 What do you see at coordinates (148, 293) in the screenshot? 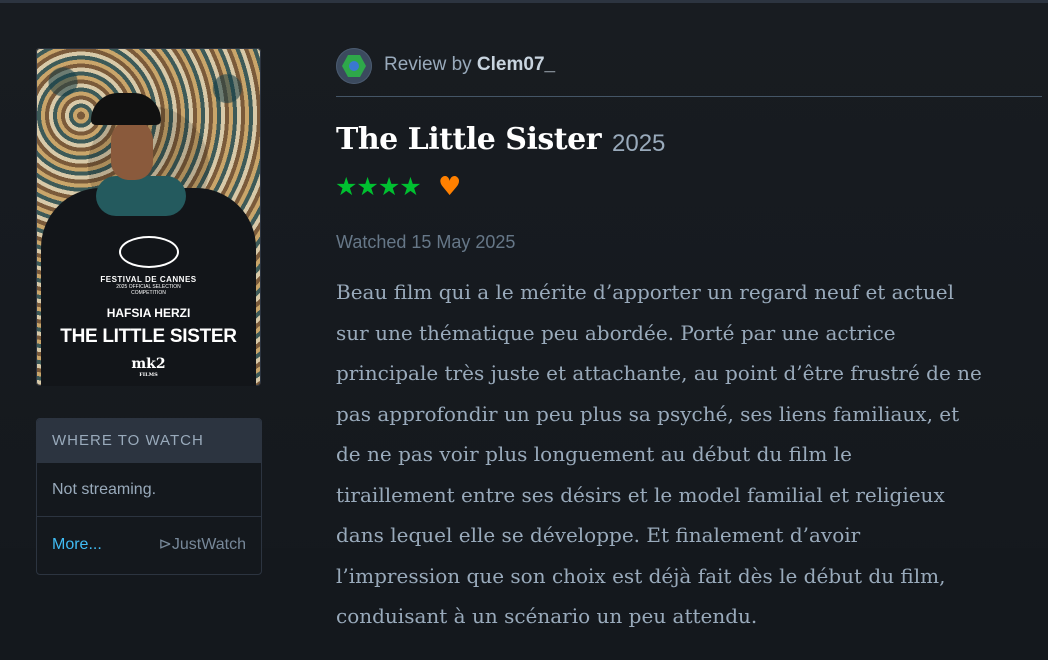
I see `poster-selection-2: COMPETITION` at bounding box center [148, 293].